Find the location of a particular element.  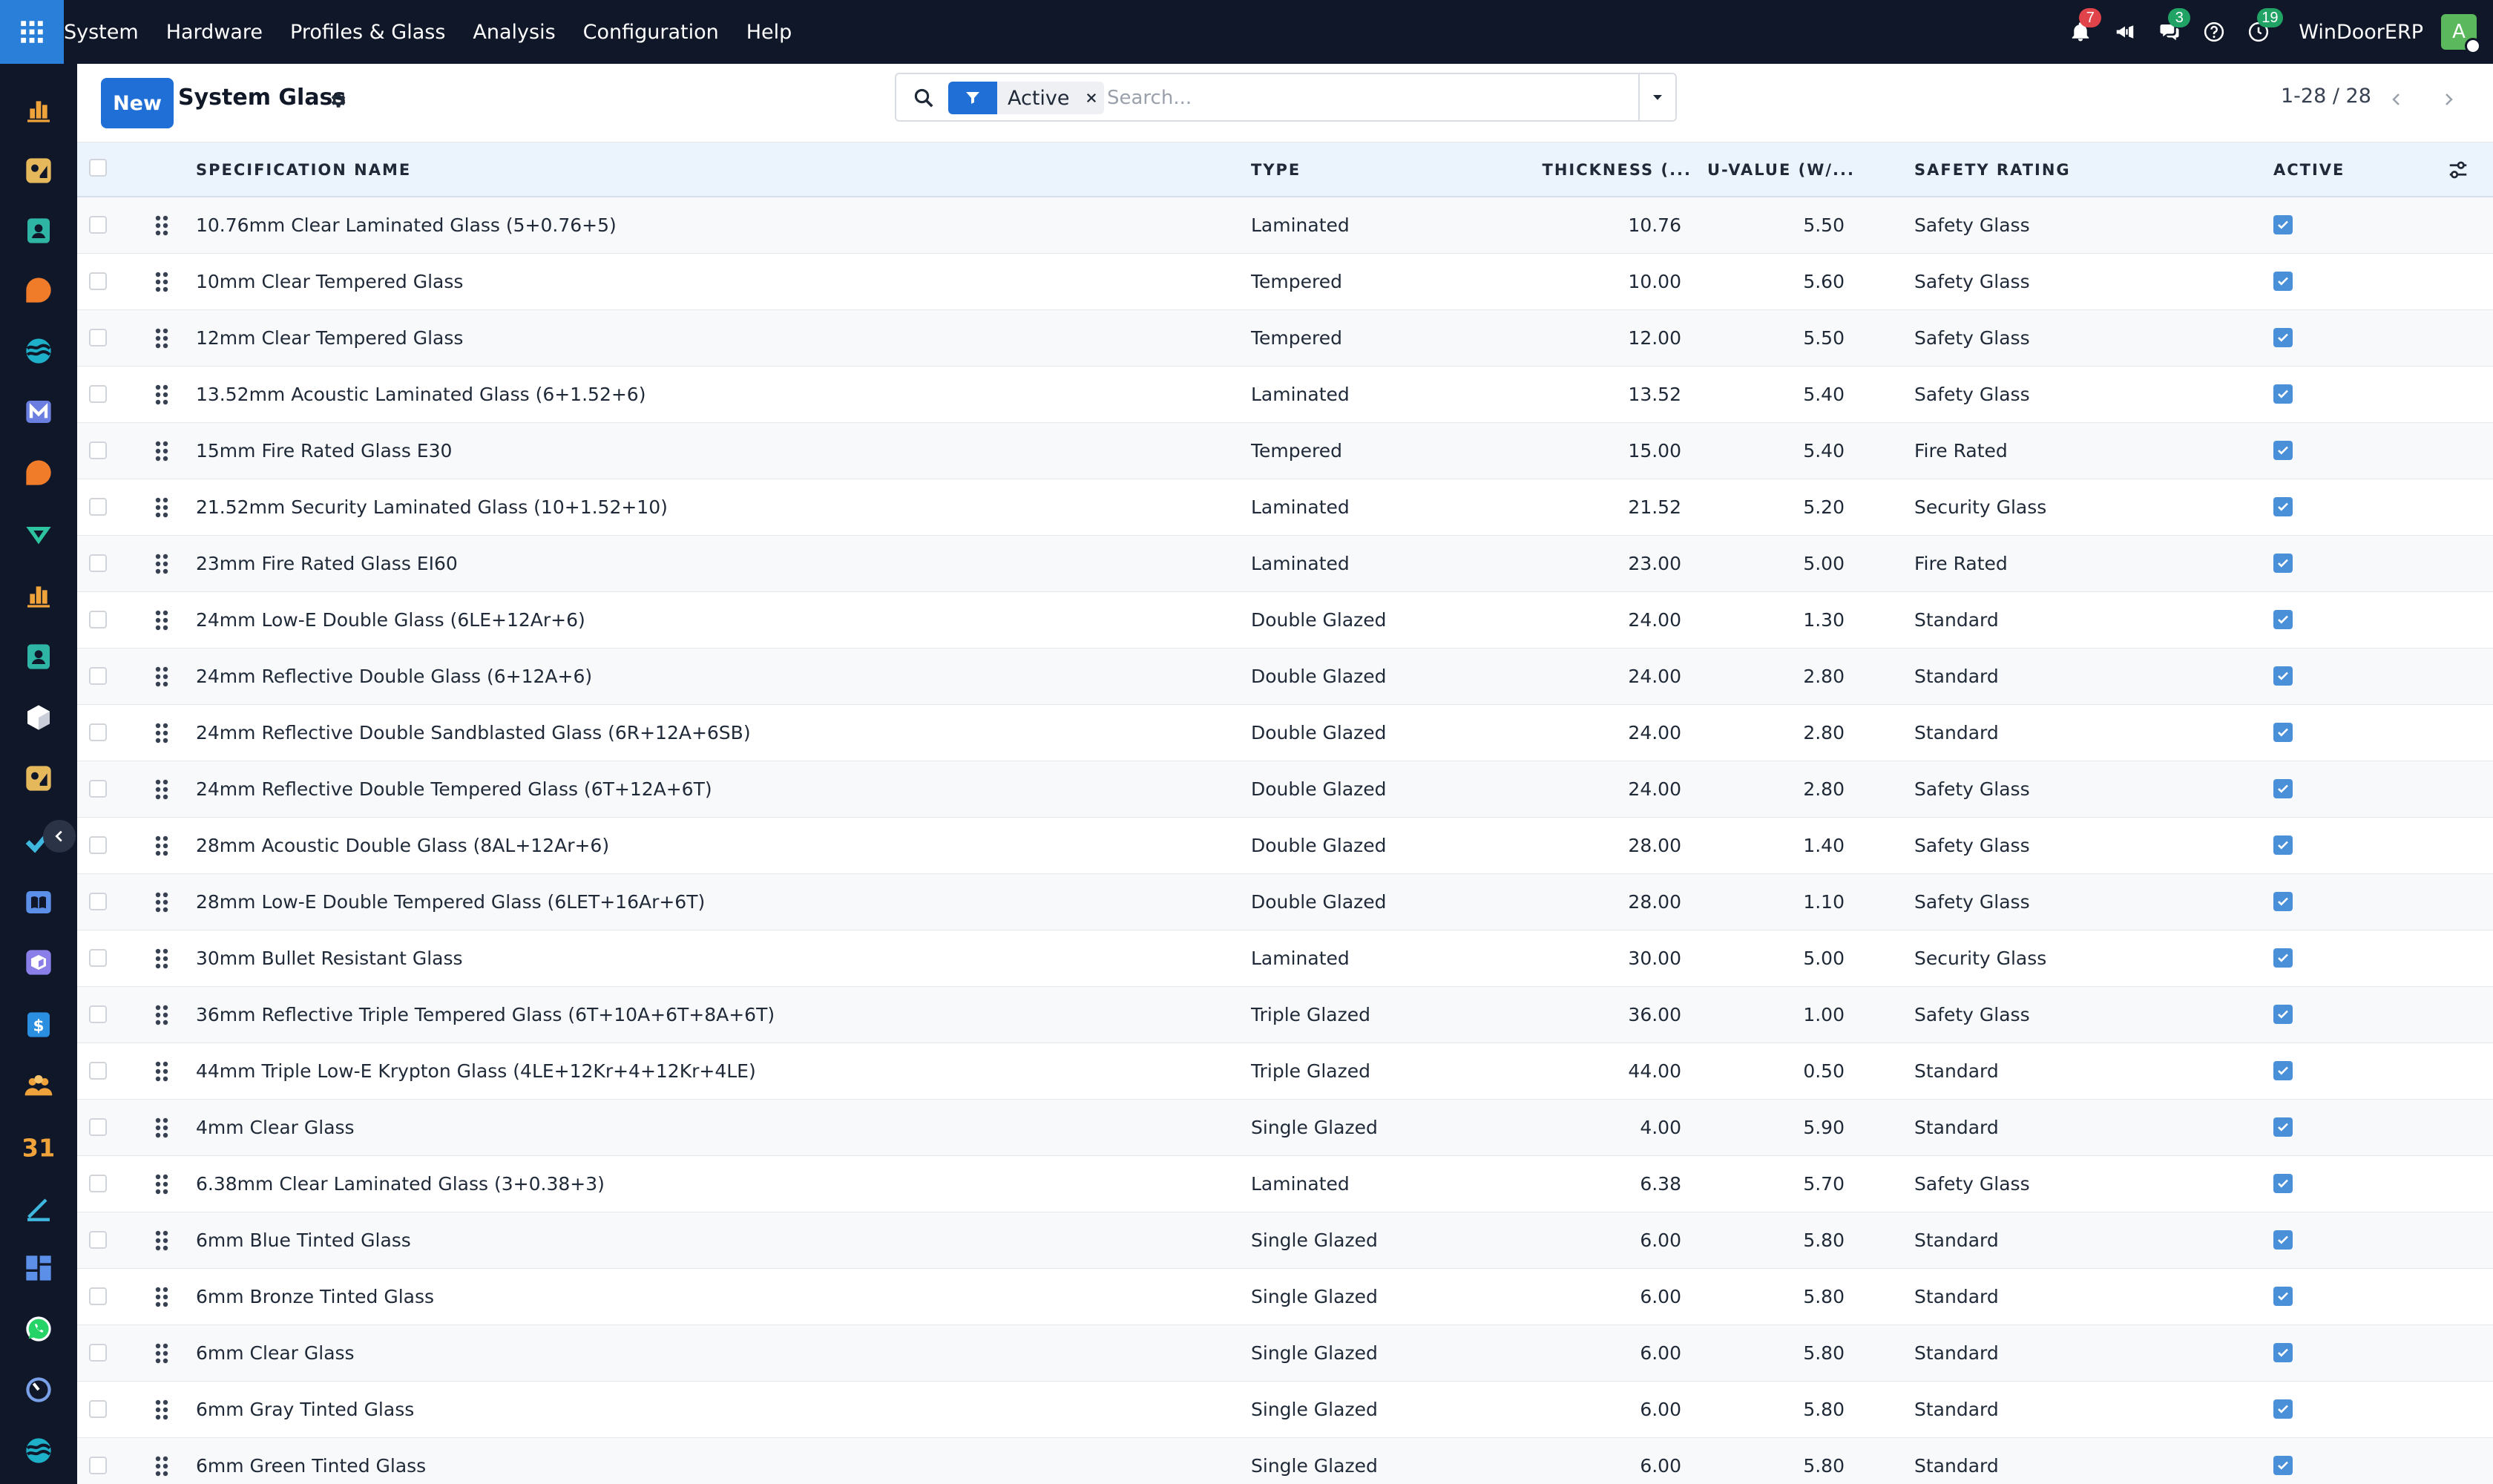

apps-menu-button is located at coordinates (32, 32).